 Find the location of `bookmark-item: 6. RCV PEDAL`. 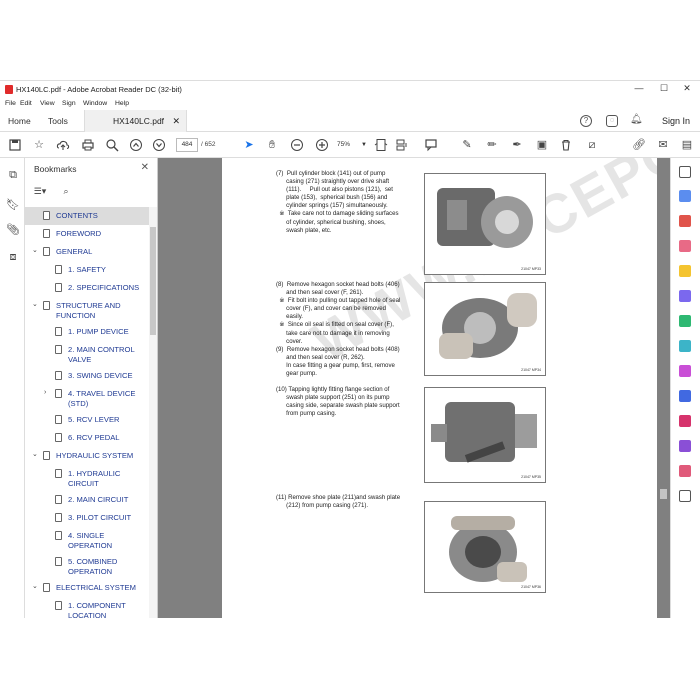

bookmark-item: 6. RCV PEDAL is located at coordinates (87, 438).